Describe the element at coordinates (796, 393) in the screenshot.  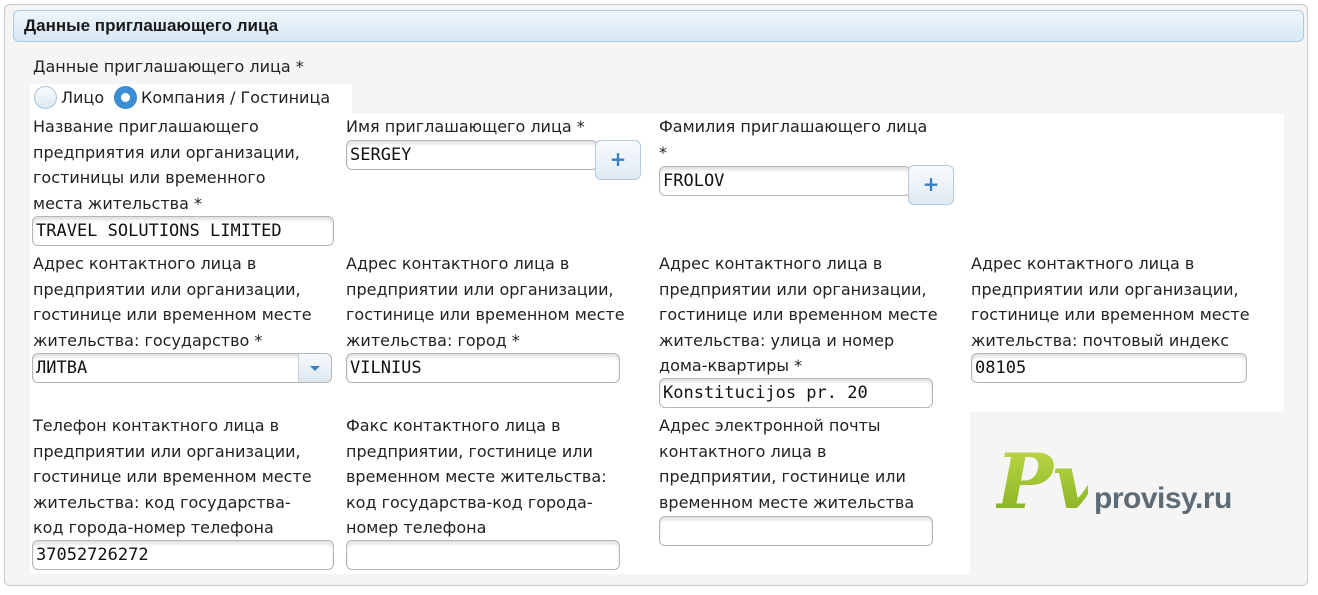
I see `street-input: Konstitucijos pr. 20` at that location.